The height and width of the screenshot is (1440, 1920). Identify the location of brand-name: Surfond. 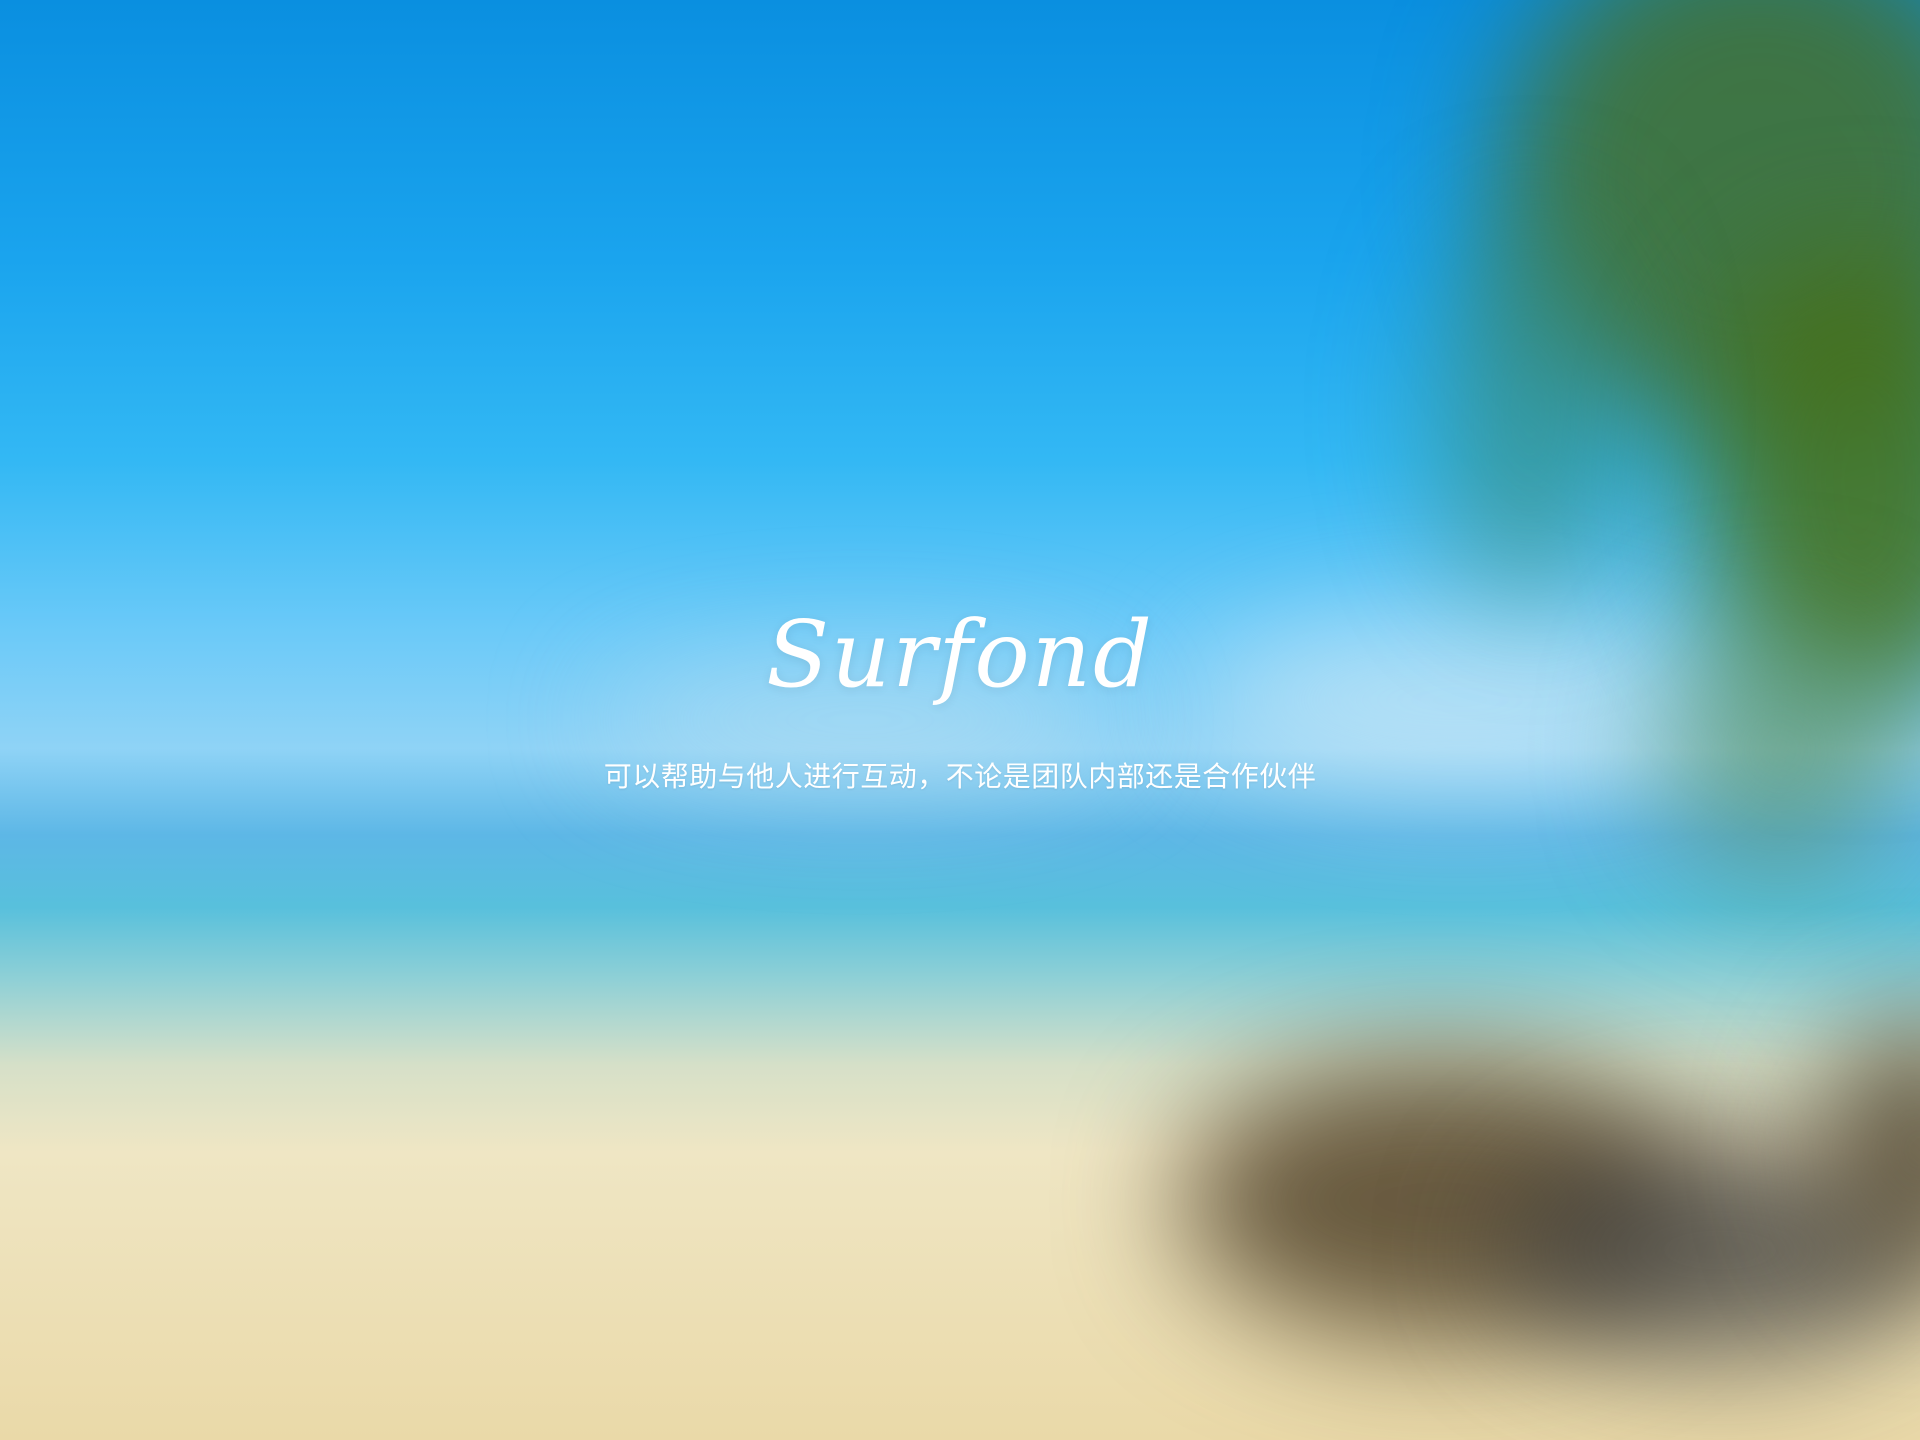
(960, 654).